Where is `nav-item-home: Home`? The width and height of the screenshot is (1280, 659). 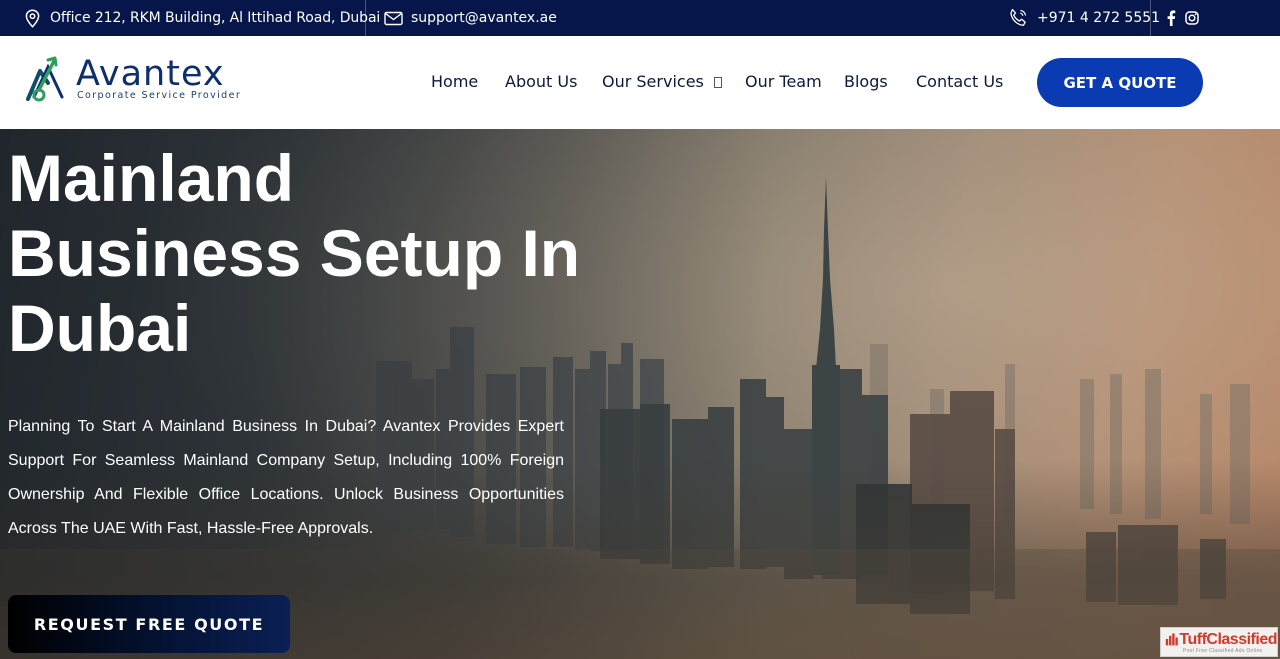 nav-item-home: Home is located at coordinates (454, 81).